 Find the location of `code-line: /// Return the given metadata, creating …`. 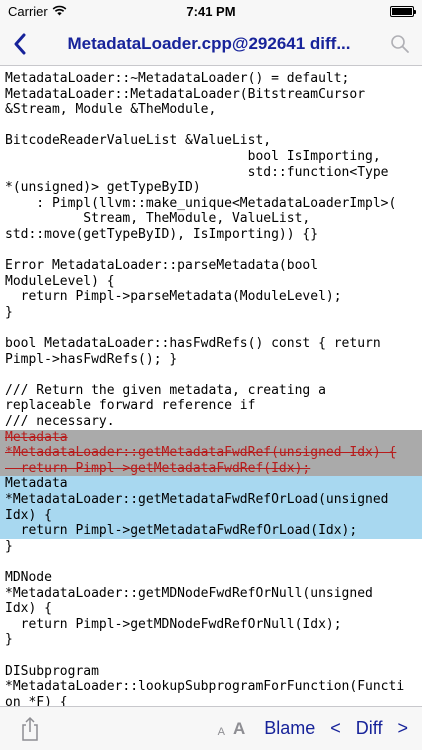

code-line: /// Return the given metadata, creating … is located at coordinates (165, 390).